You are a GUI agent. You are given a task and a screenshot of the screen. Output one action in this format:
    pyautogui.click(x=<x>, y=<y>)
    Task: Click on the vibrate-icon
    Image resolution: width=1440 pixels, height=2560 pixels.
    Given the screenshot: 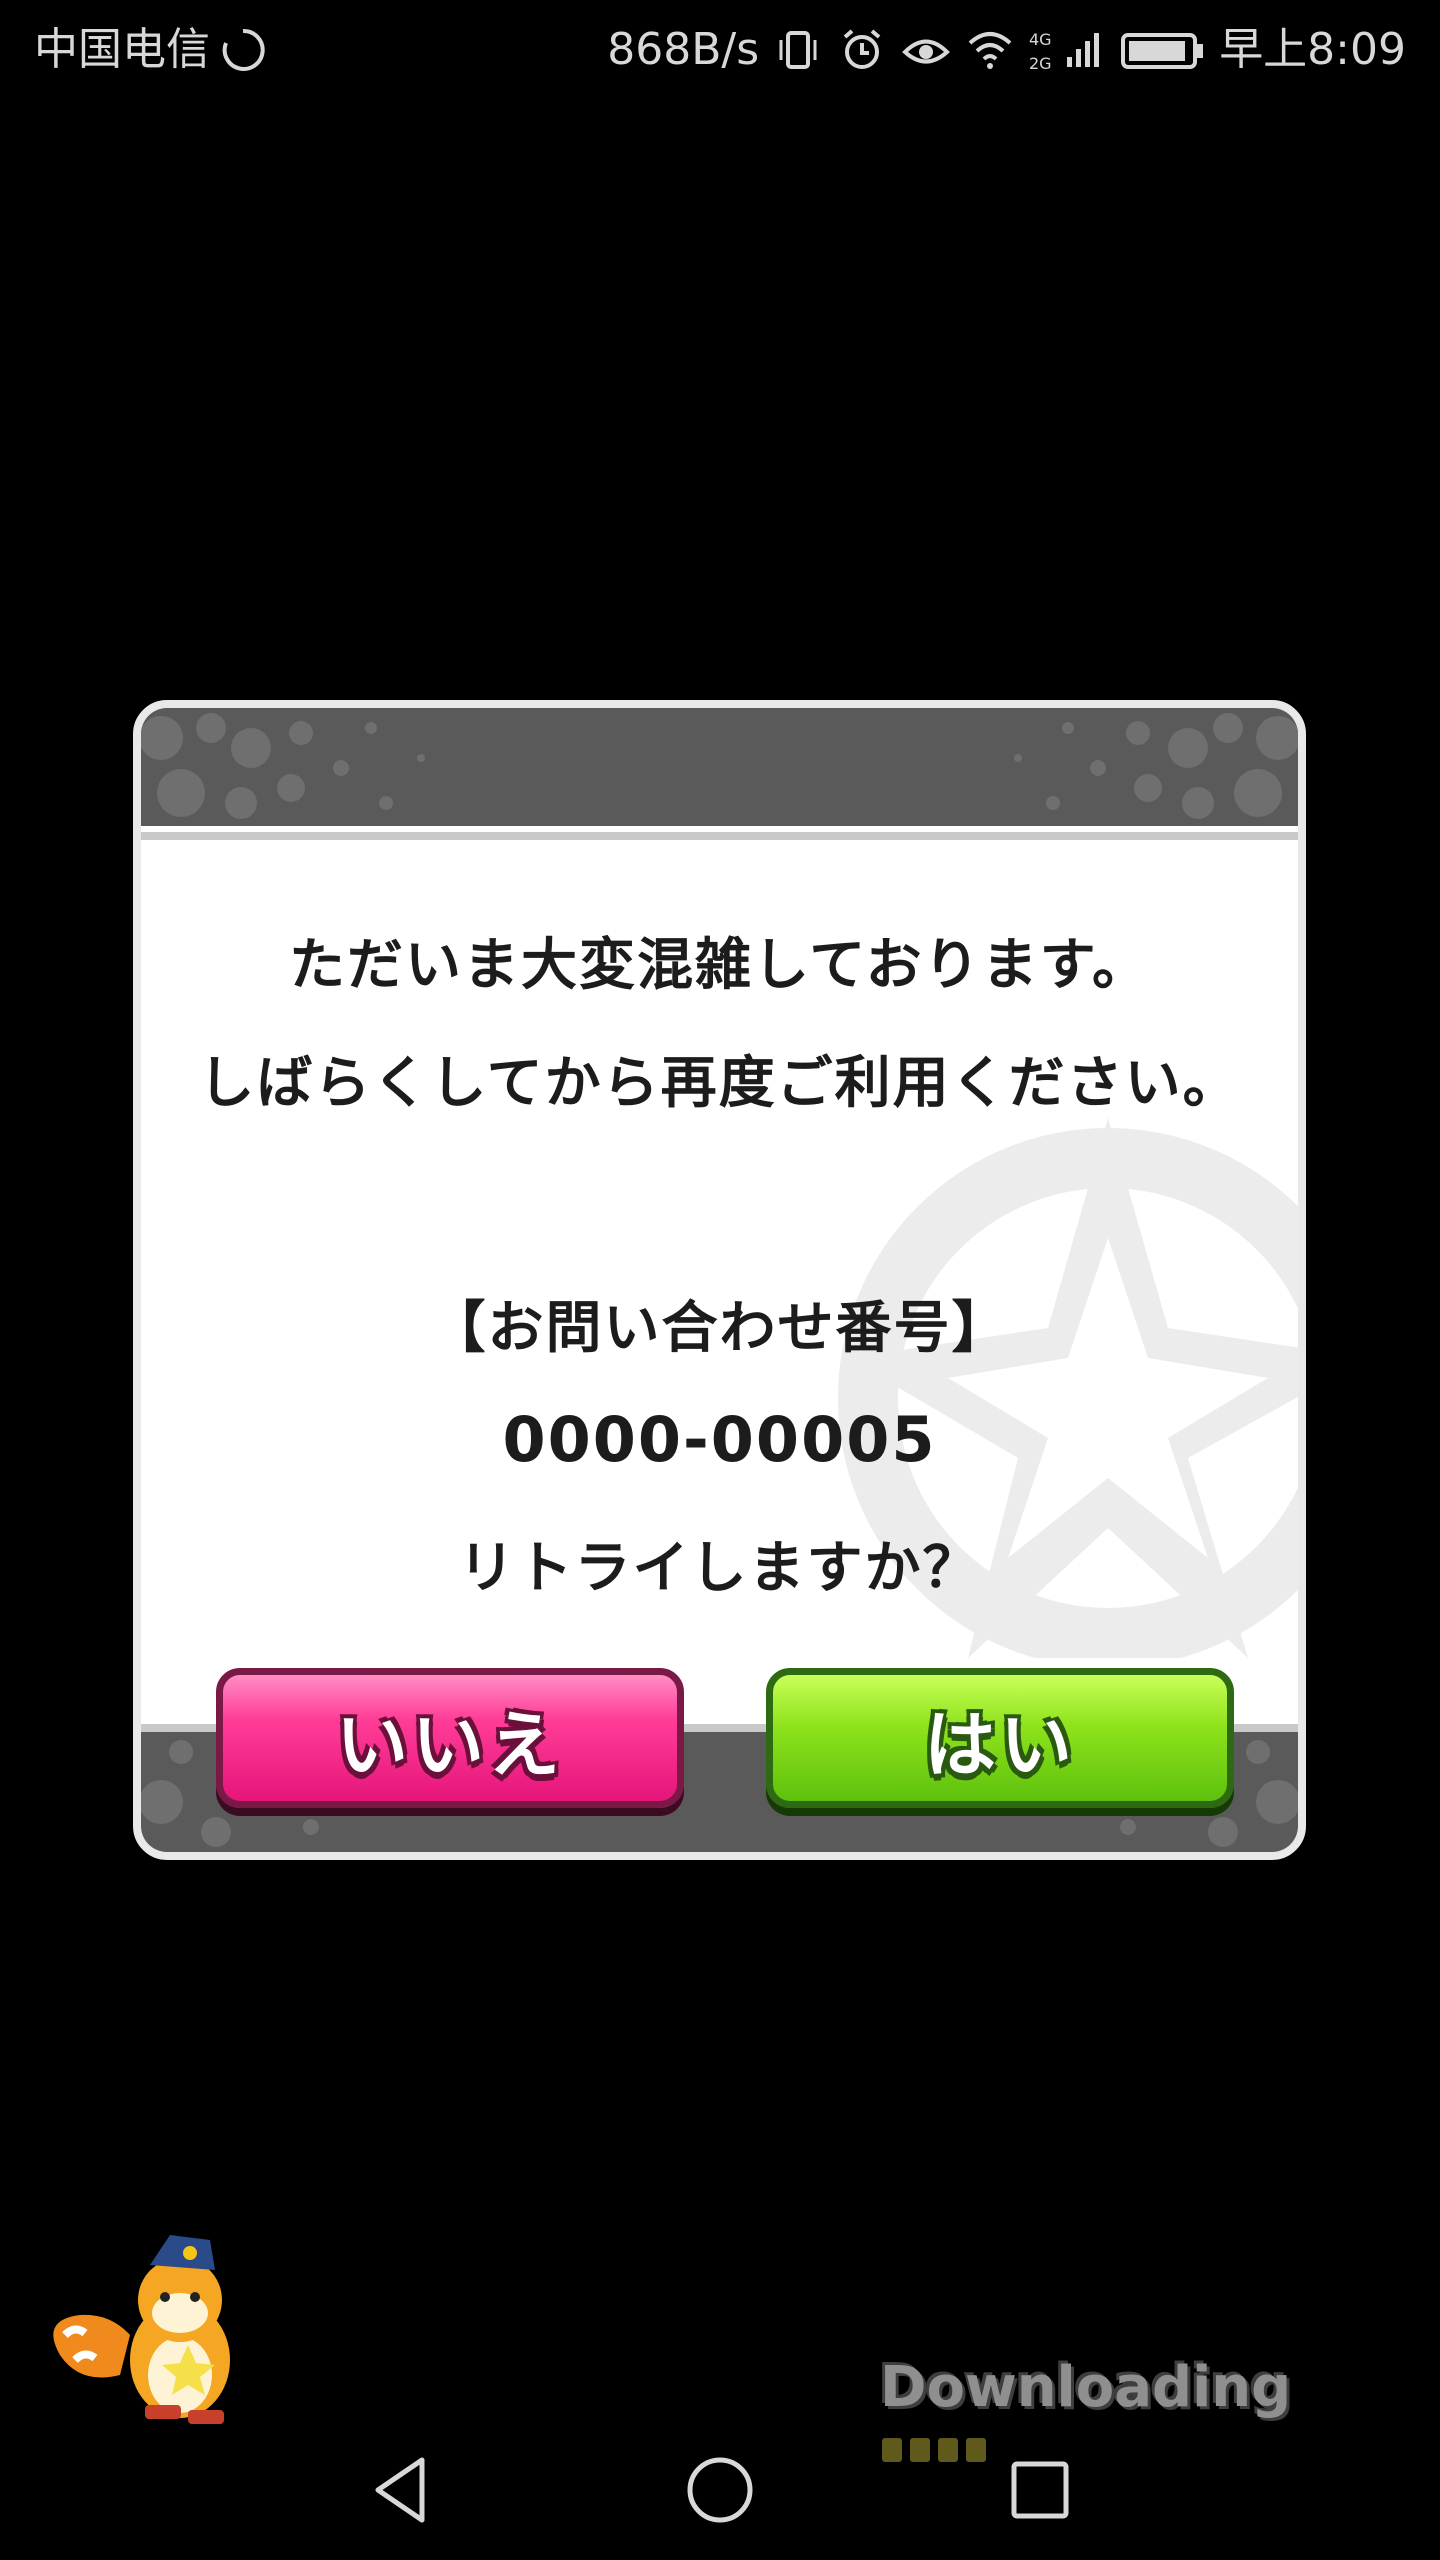 What is the action you would take?
    pyautogui.click(x=798, y=50)
    